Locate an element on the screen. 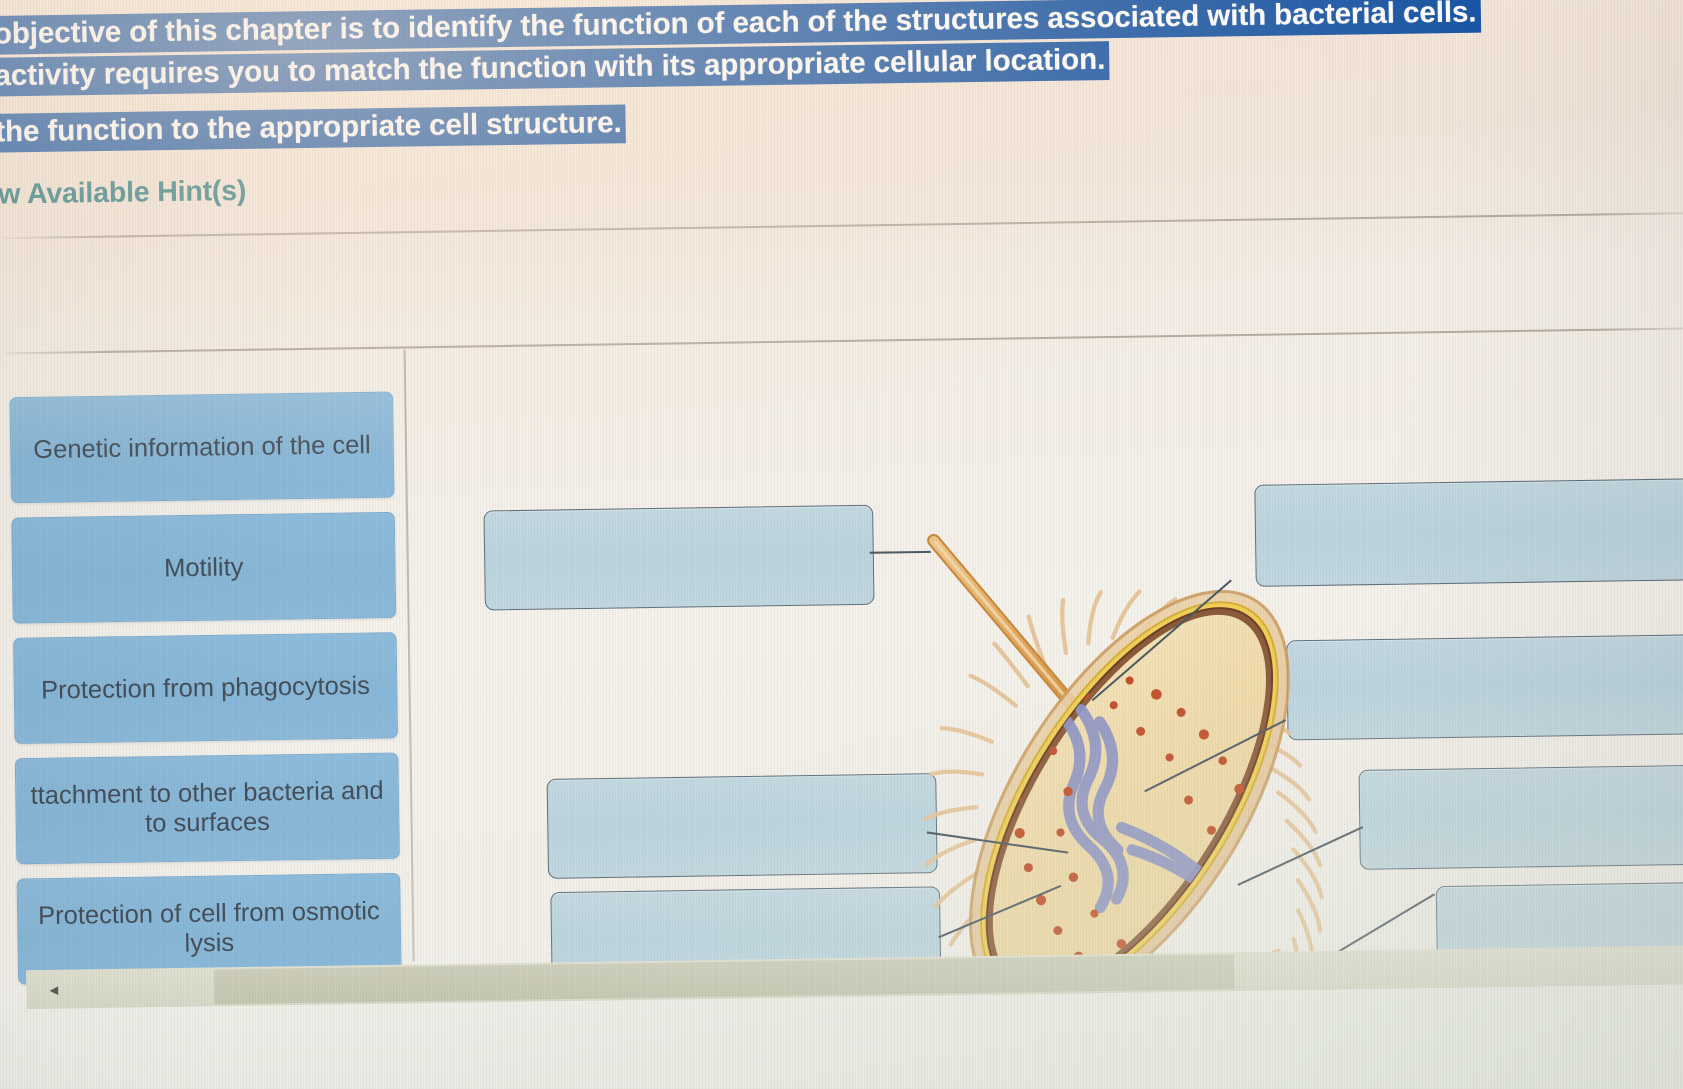 This screenshot has width=1683, height=1089. divider-top is located at coordinates (842, 226).